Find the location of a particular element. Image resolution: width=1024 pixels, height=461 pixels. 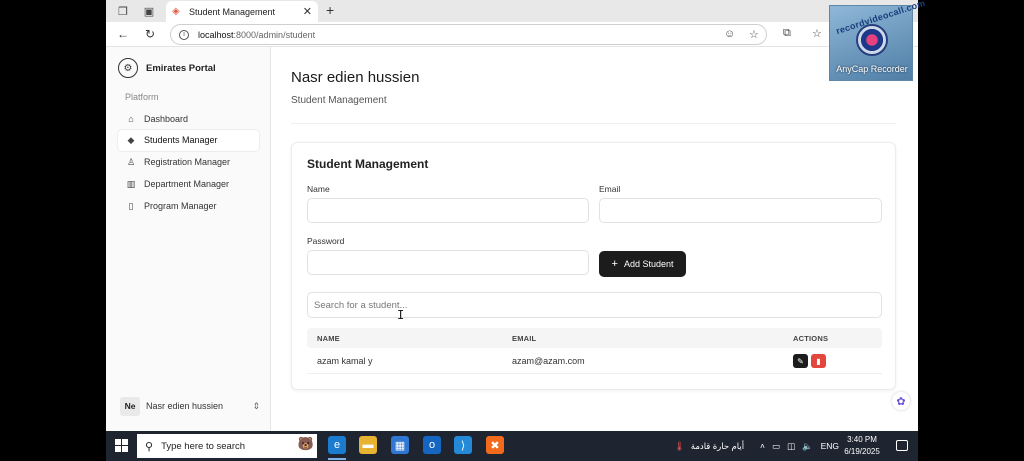

sidebar-item-program-manager: ▯ Program Manager is located at coordinates (188, 205).